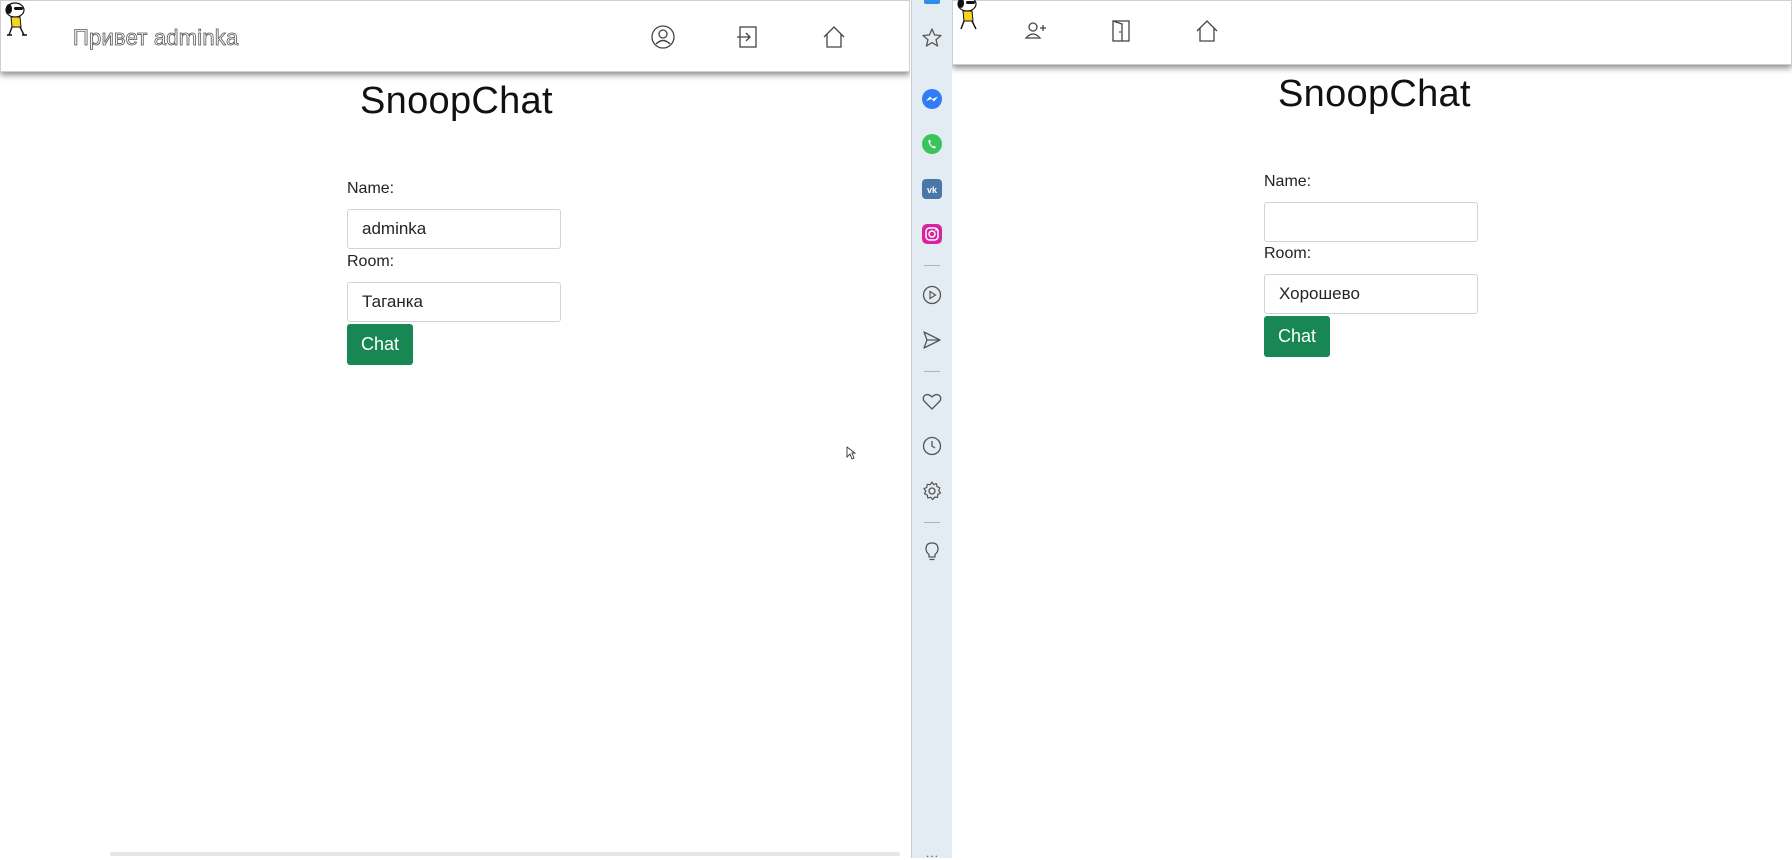 Image resolution: width=1792 pixels, height=860 pixels. I want to click on greeting-text: Привет adminka, so click(156, 38).